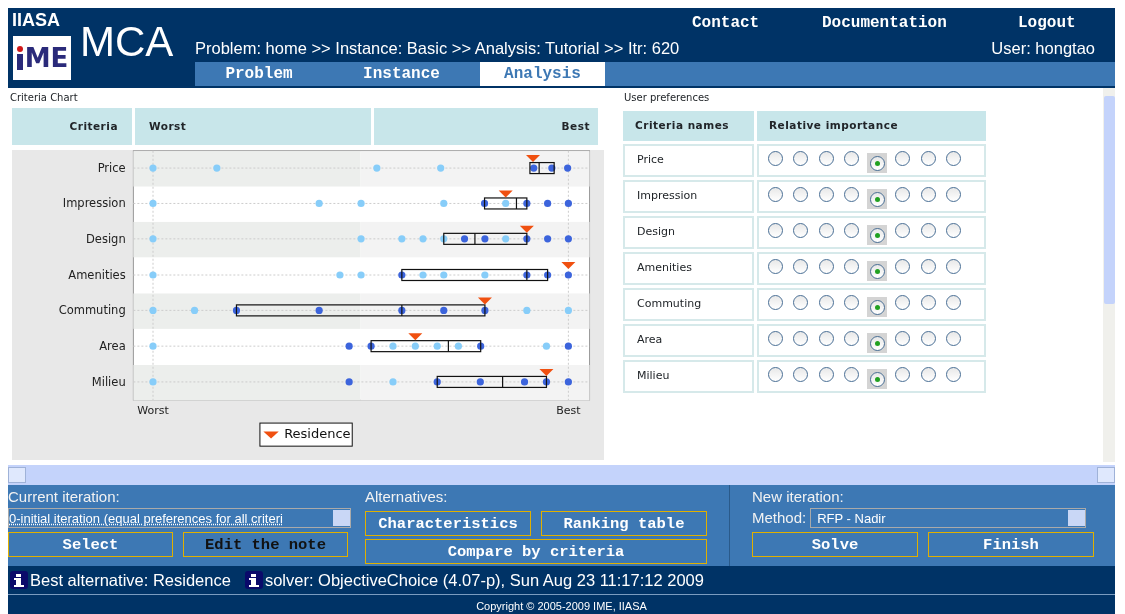  I want to click on action-button: Finish, so click(1011, 544).